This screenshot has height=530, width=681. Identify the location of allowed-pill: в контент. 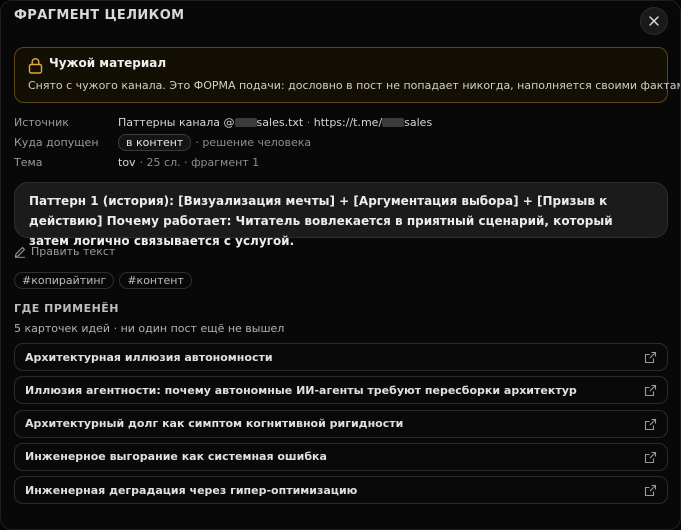
(155, 142).